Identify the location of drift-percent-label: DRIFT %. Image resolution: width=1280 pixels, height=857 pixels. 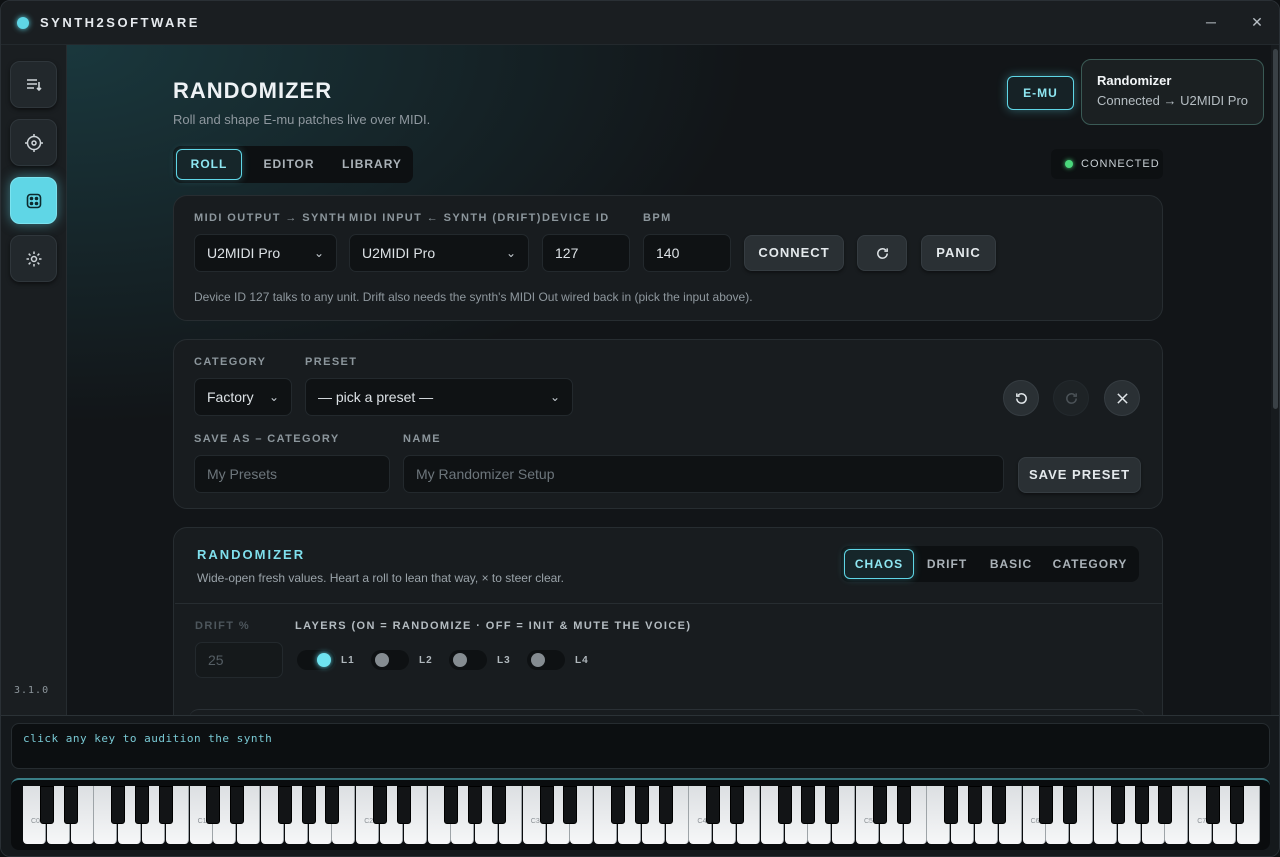
(223, 626).